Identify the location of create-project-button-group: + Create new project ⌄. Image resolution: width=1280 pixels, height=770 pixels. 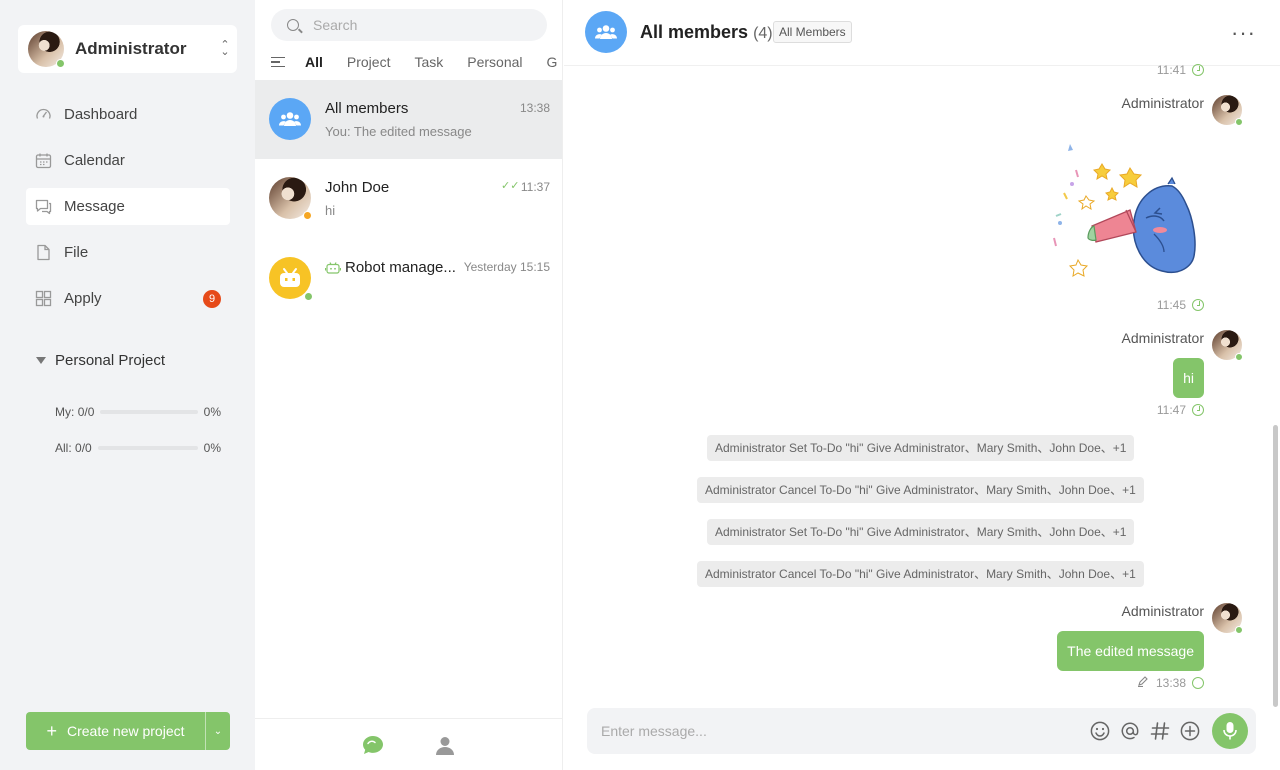
(128, 731).